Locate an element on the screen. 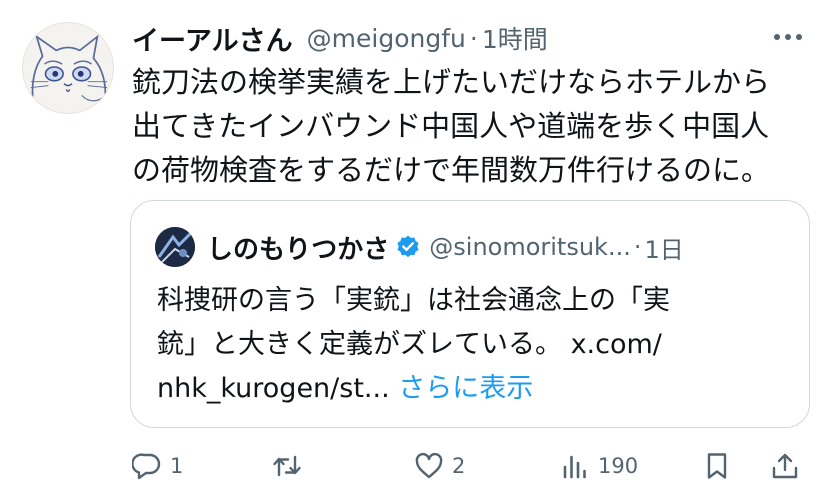  show-more-link: さらに表示 is located at coordinates (465, 388).